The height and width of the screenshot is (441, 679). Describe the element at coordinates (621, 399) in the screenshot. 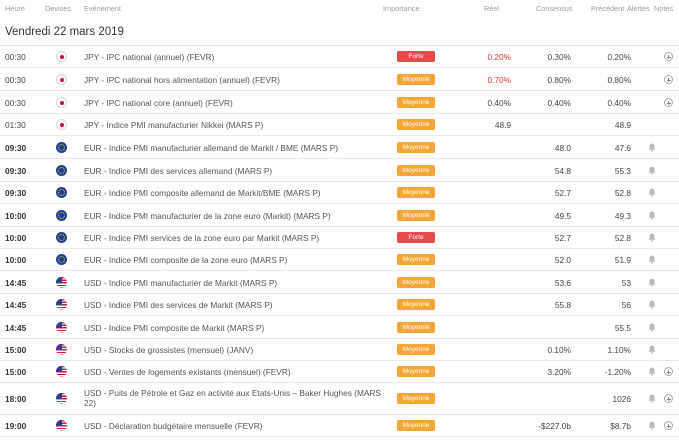

I see `previous-value: 1026` at that location.